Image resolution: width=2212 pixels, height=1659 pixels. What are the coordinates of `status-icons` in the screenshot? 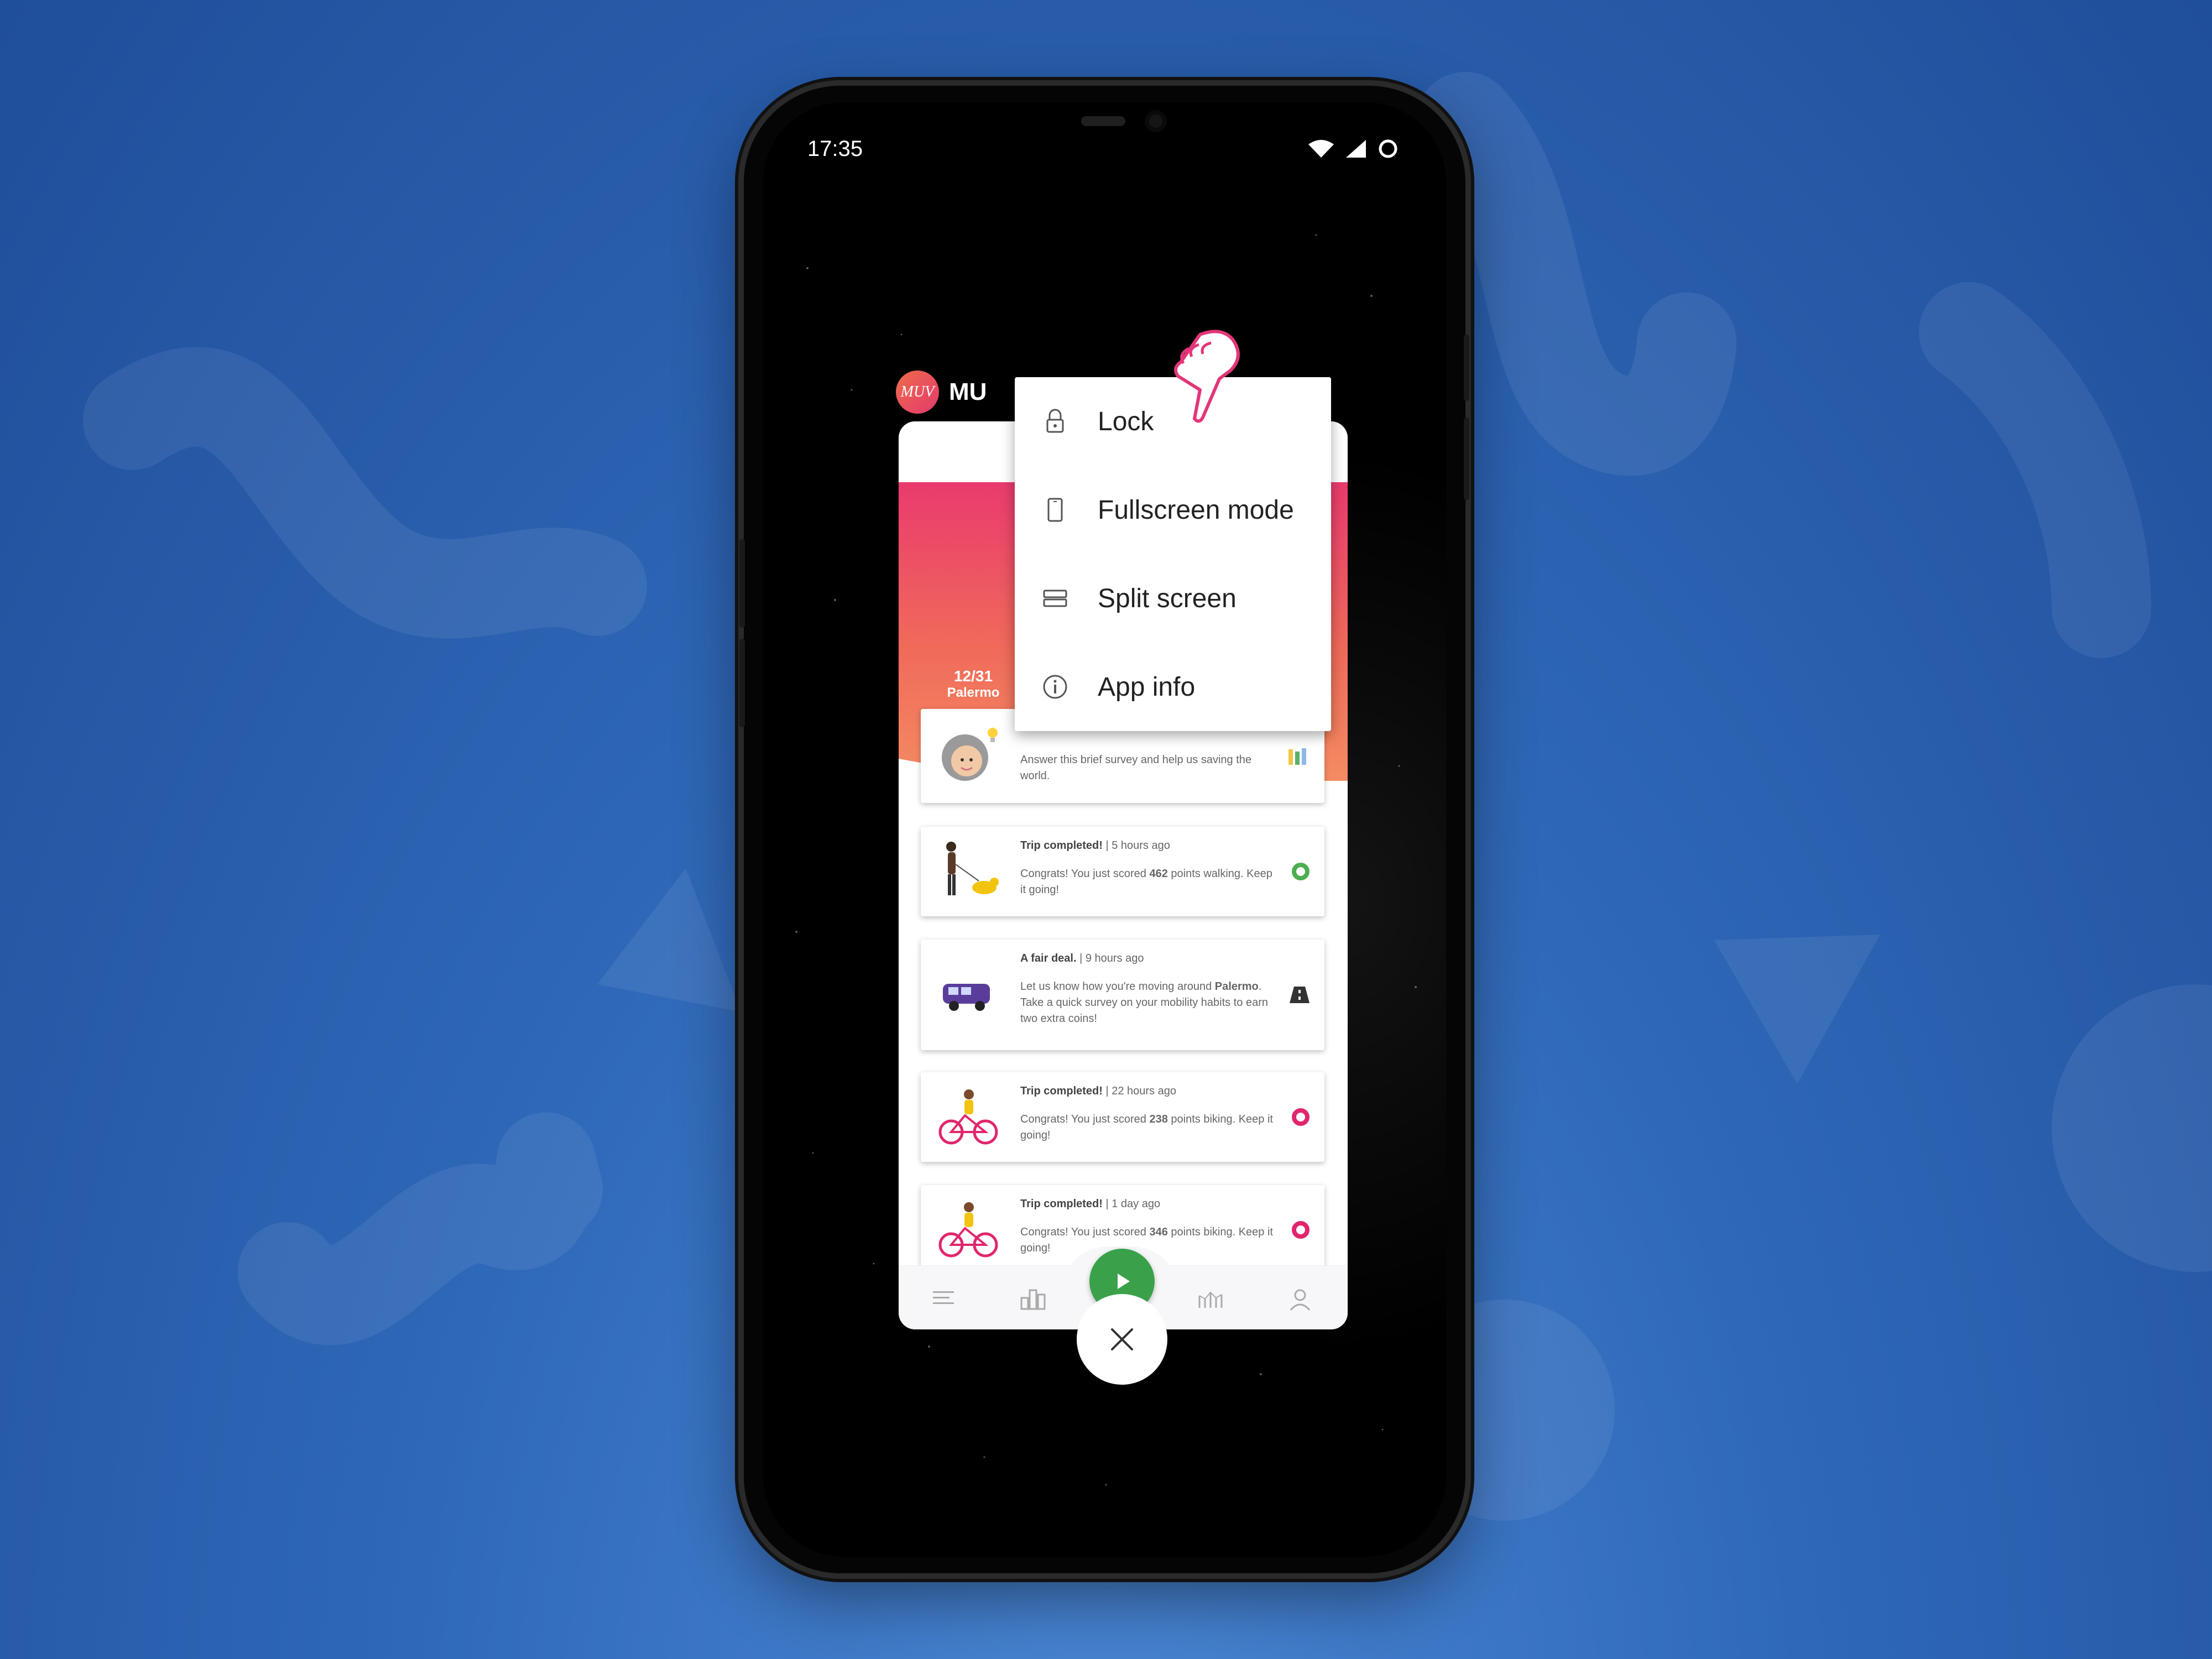 It's located at (1353, 149).